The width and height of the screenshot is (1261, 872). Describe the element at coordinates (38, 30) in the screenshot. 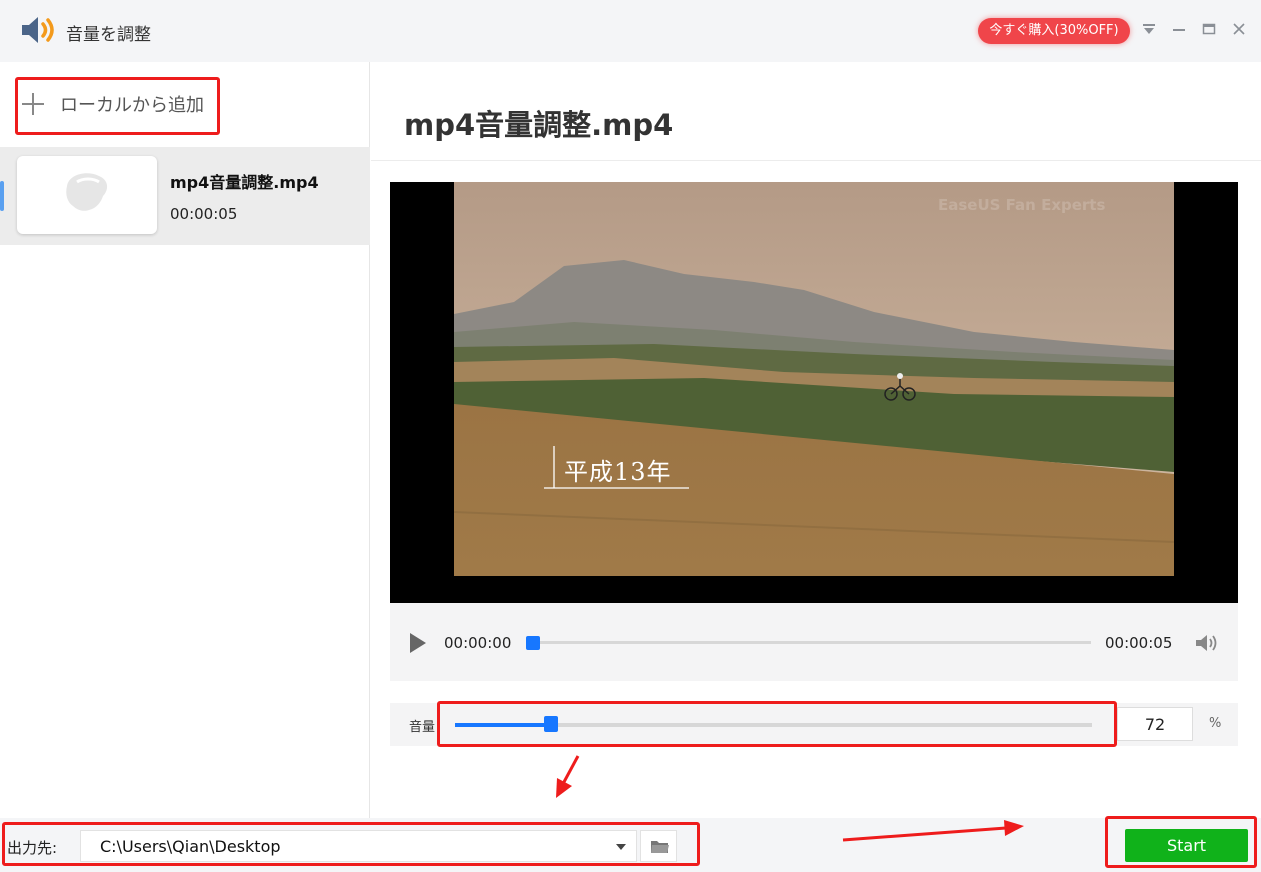

I see `speaker-orange-icon` at that location.